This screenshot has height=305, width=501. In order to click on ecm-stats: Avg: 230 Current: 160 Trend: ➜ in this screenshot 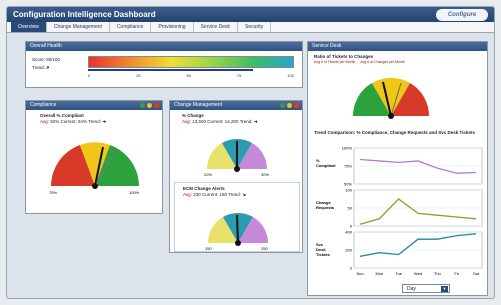, I will do `click(215, 194)`.